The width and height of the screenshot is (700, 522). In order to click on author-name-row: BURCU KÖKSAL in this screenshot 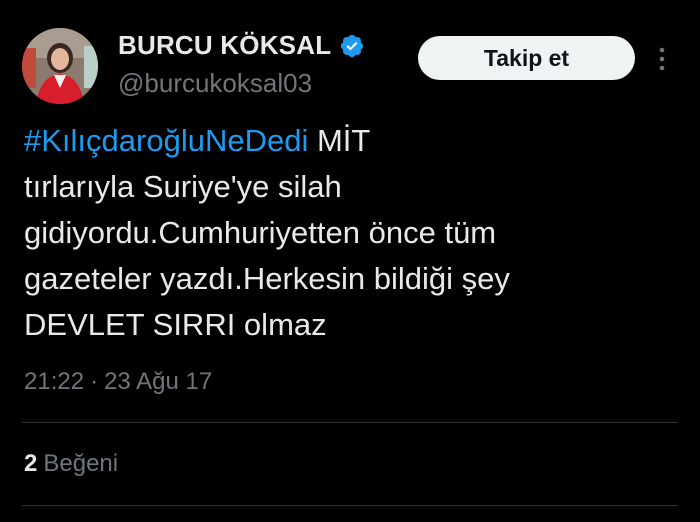, I will do `click(241, 45)`.